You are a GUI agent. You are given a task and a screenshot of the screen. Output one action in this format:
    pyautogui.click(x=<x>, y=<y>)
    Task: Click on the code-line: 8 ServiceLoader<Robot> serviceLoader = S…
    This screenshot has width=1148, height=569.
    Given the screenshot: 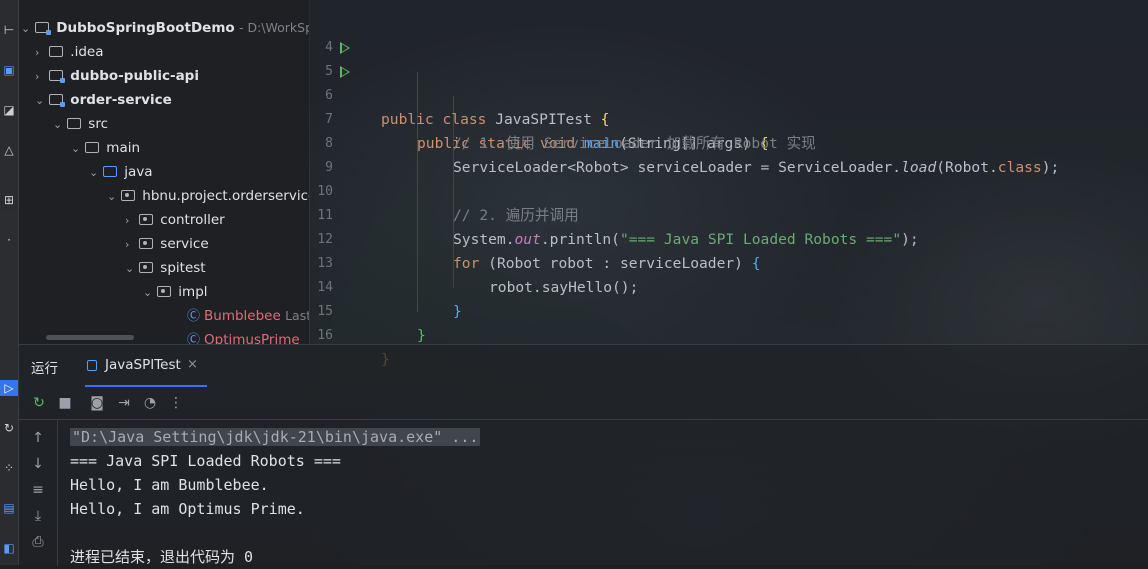 What is the action you would take?
    pyautogui.click(x=692, y=156)
    